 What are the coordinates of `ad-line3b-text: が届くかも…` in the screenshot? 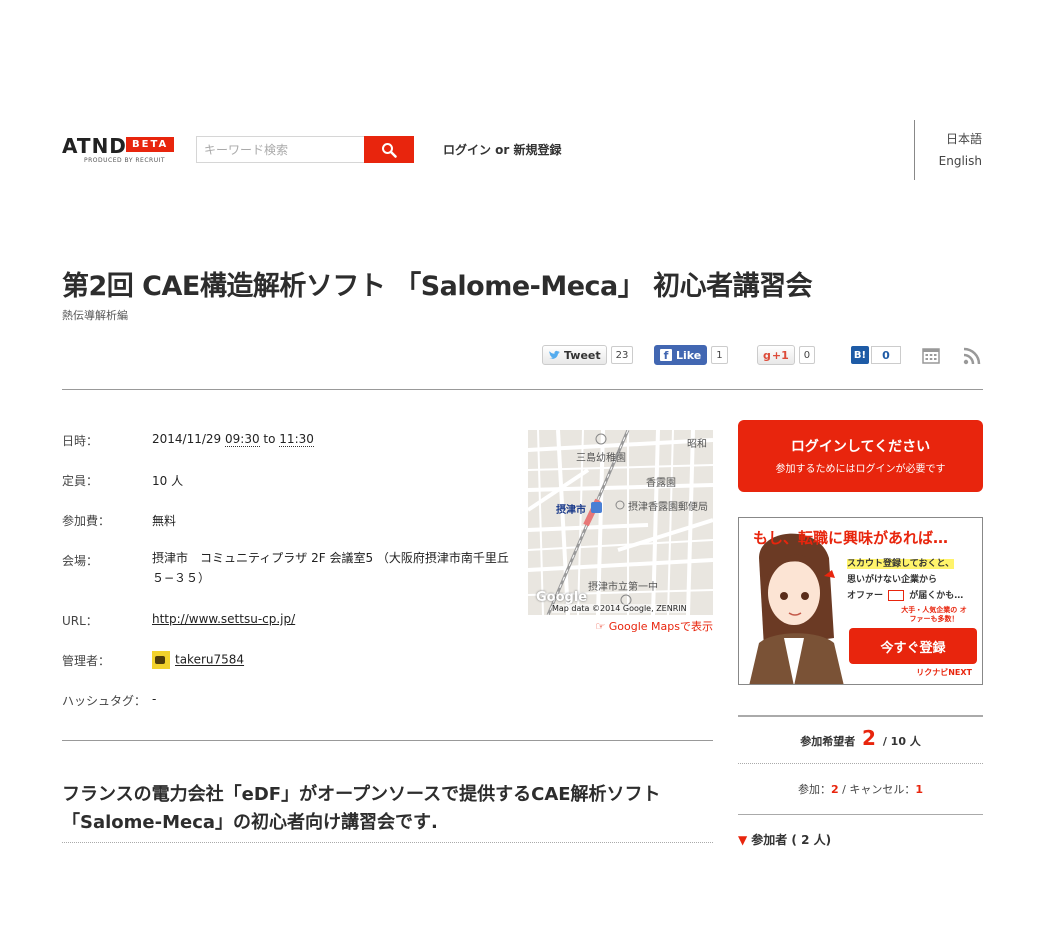 It's located at (936, 596).